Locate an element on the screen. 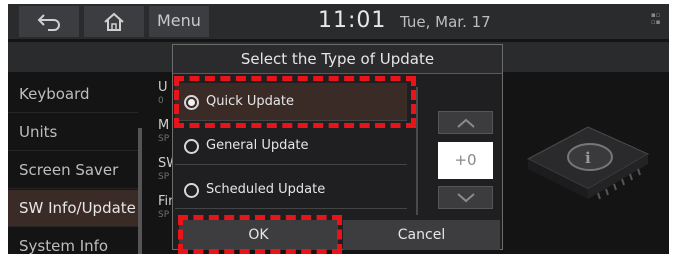  home-button is located at coordinates (114, 21).